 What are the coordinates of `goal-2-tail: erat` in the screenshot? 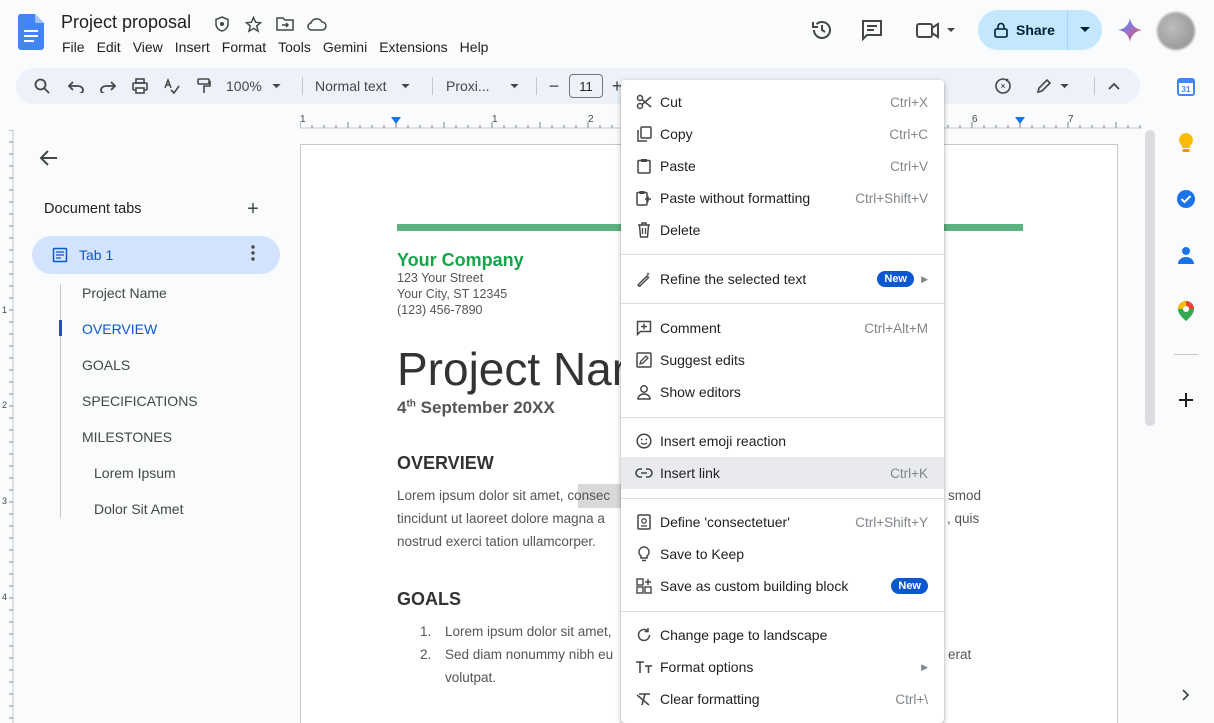 It's located at (959, 654).